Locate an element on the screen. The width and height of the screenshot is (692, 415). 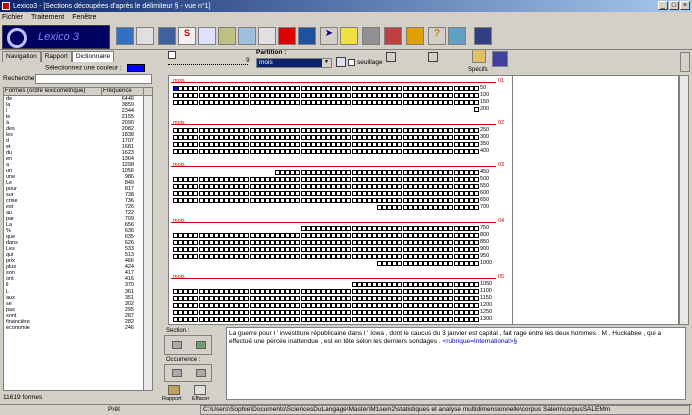
row-index: 1300 is located at coordinates (486, 319).